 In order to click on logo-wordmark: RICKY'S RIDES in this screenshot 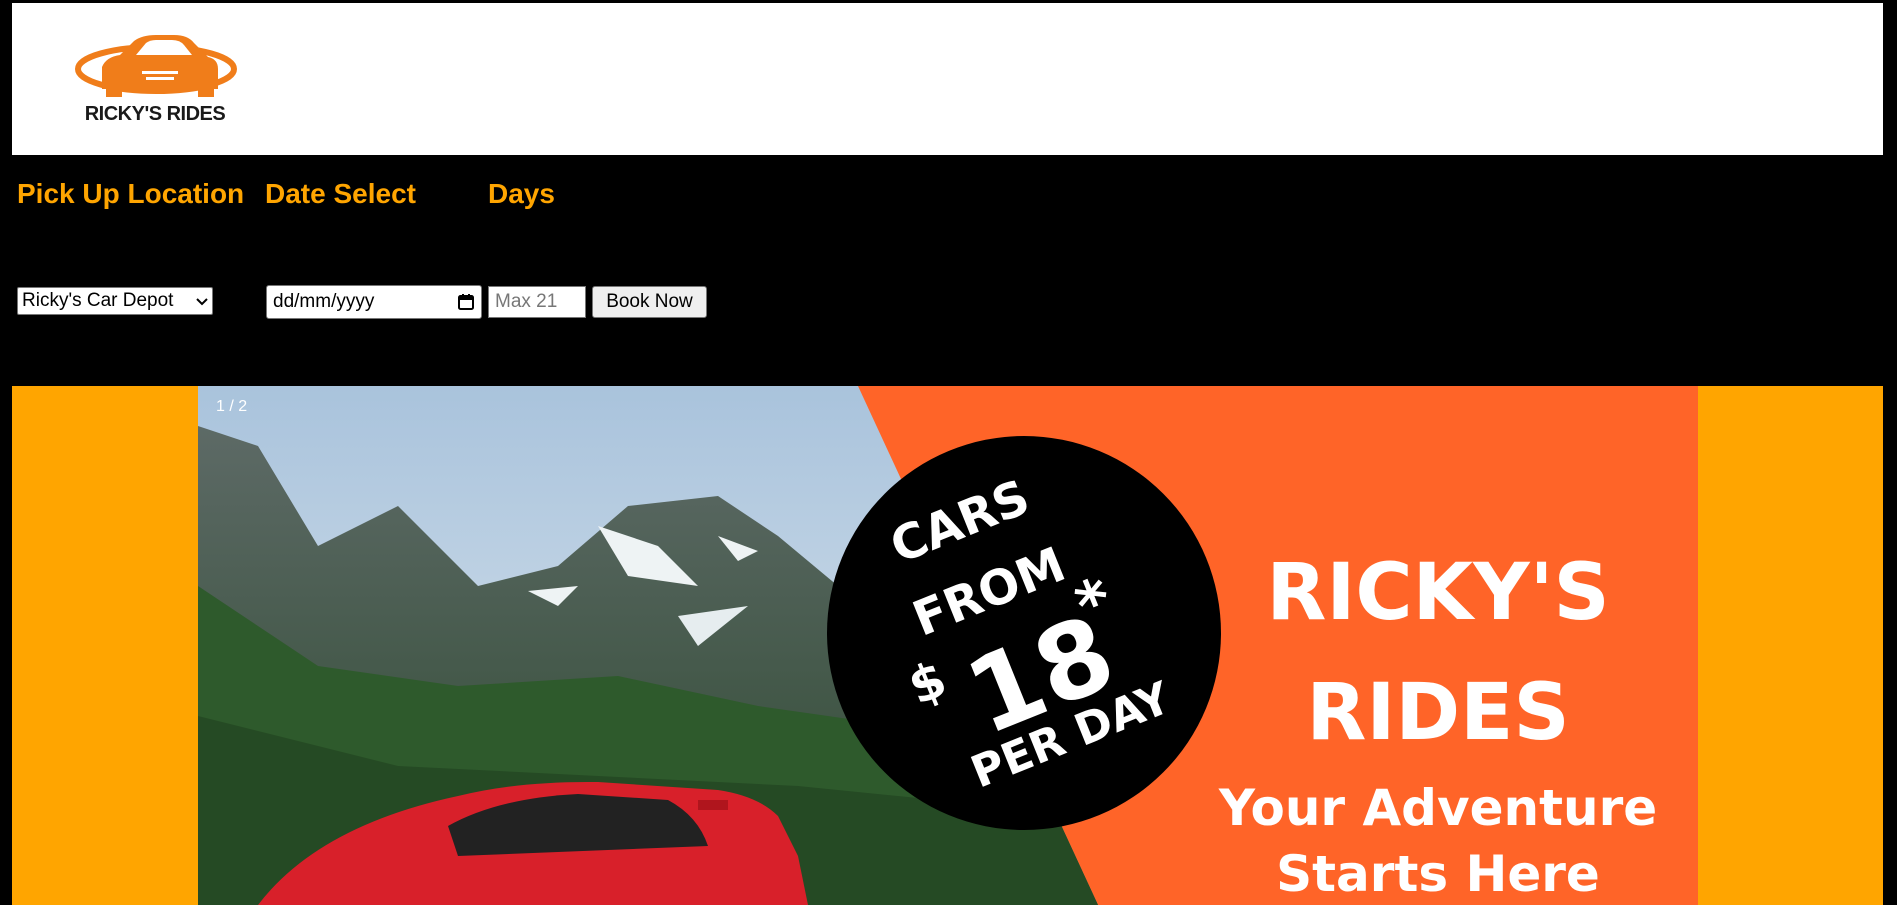, I will do `click(155, 114)`.